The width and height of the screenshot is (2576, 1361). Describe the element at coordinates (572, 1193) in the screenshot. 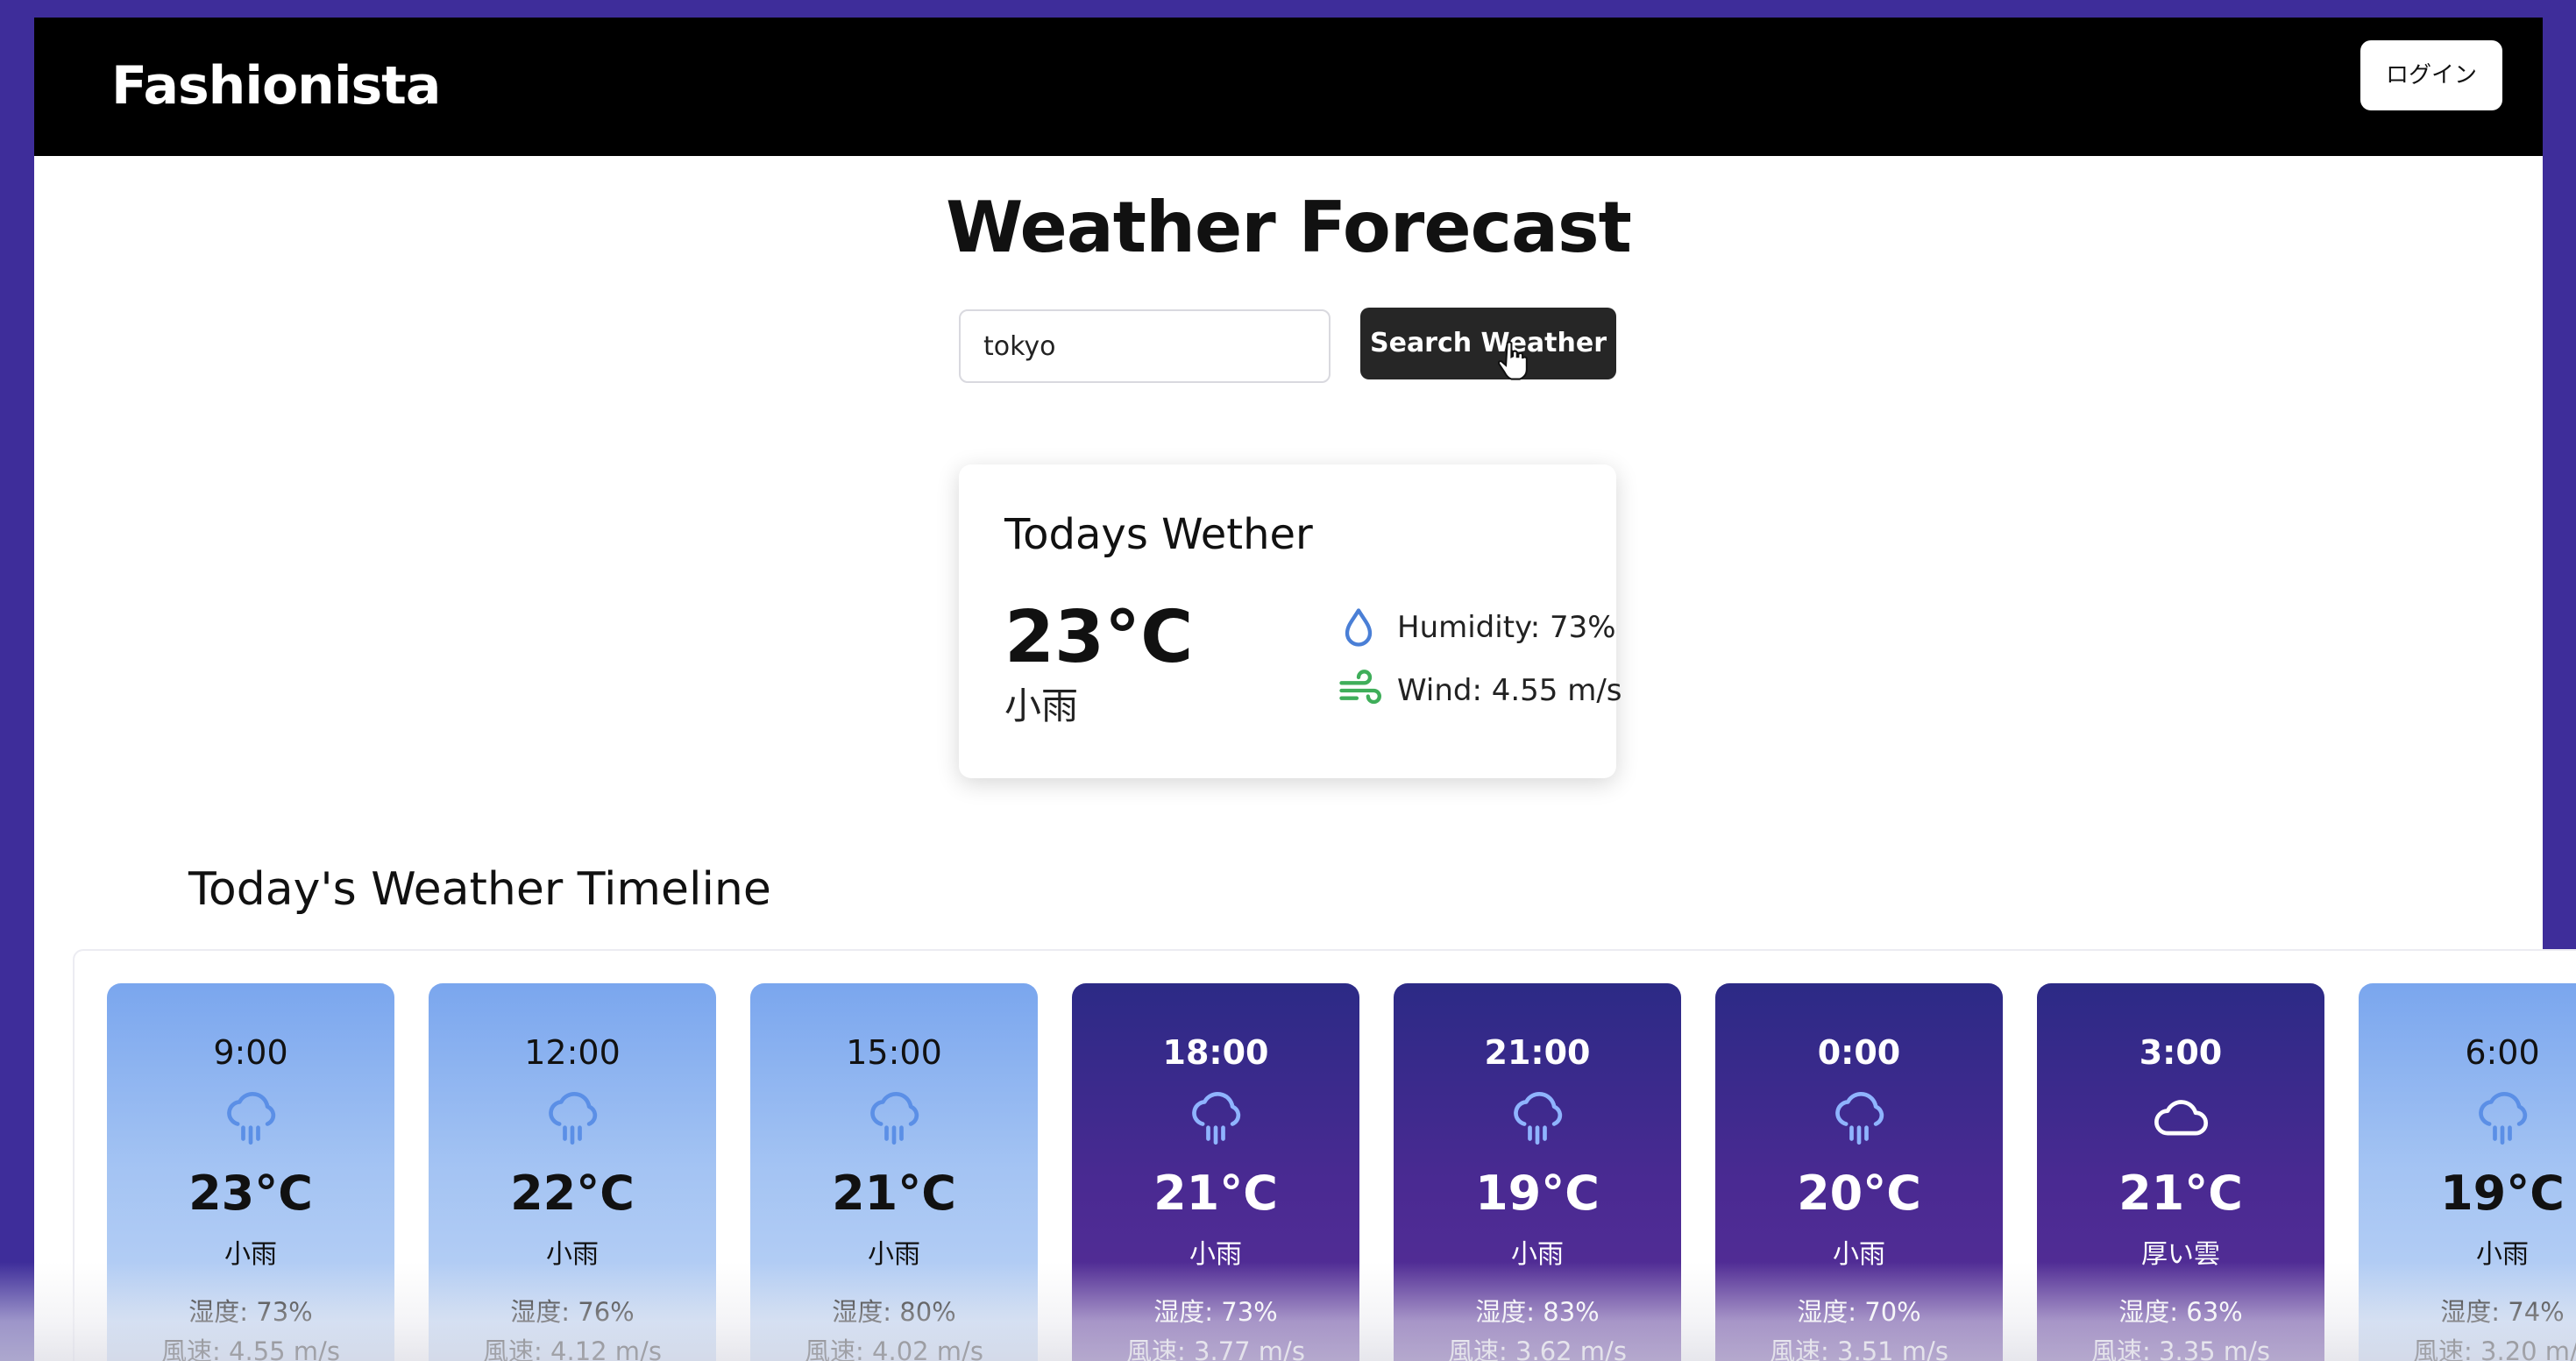

I see `forecast-temperature: 22°C` at that location.